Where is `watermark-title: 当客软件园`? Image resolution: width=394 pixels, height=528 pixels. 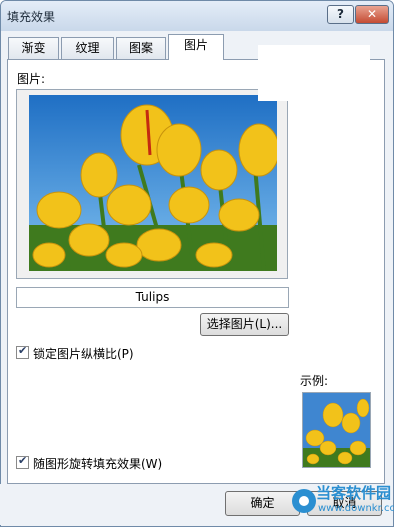 watermark-title: 当客软件园 is located at coordinates (354, 493).